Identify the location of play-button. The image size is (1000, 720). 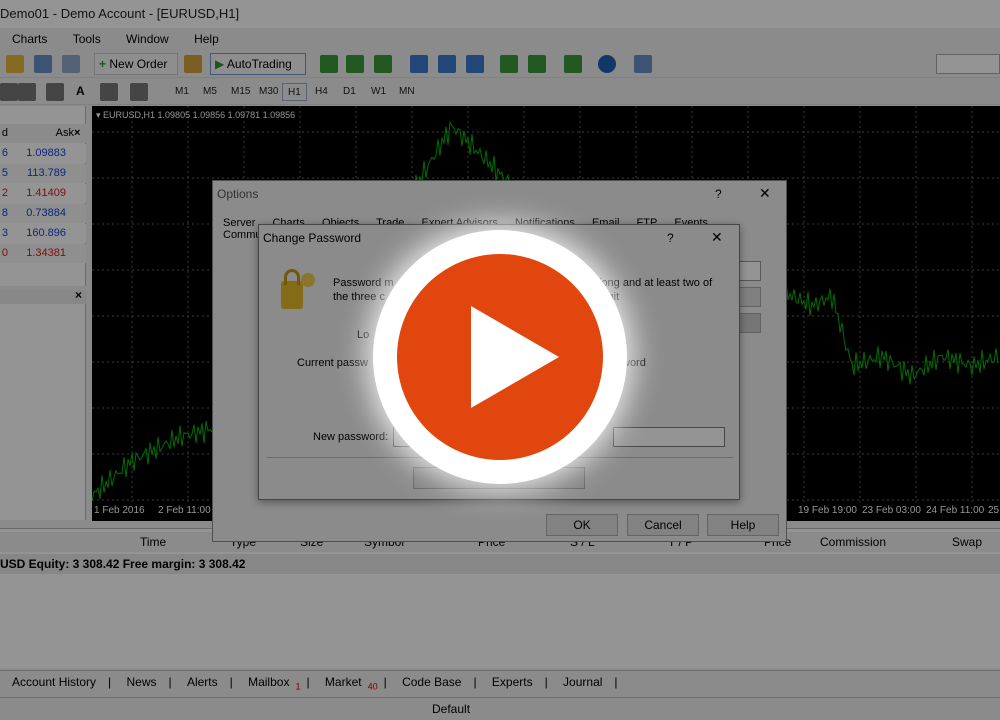
(500, 357).